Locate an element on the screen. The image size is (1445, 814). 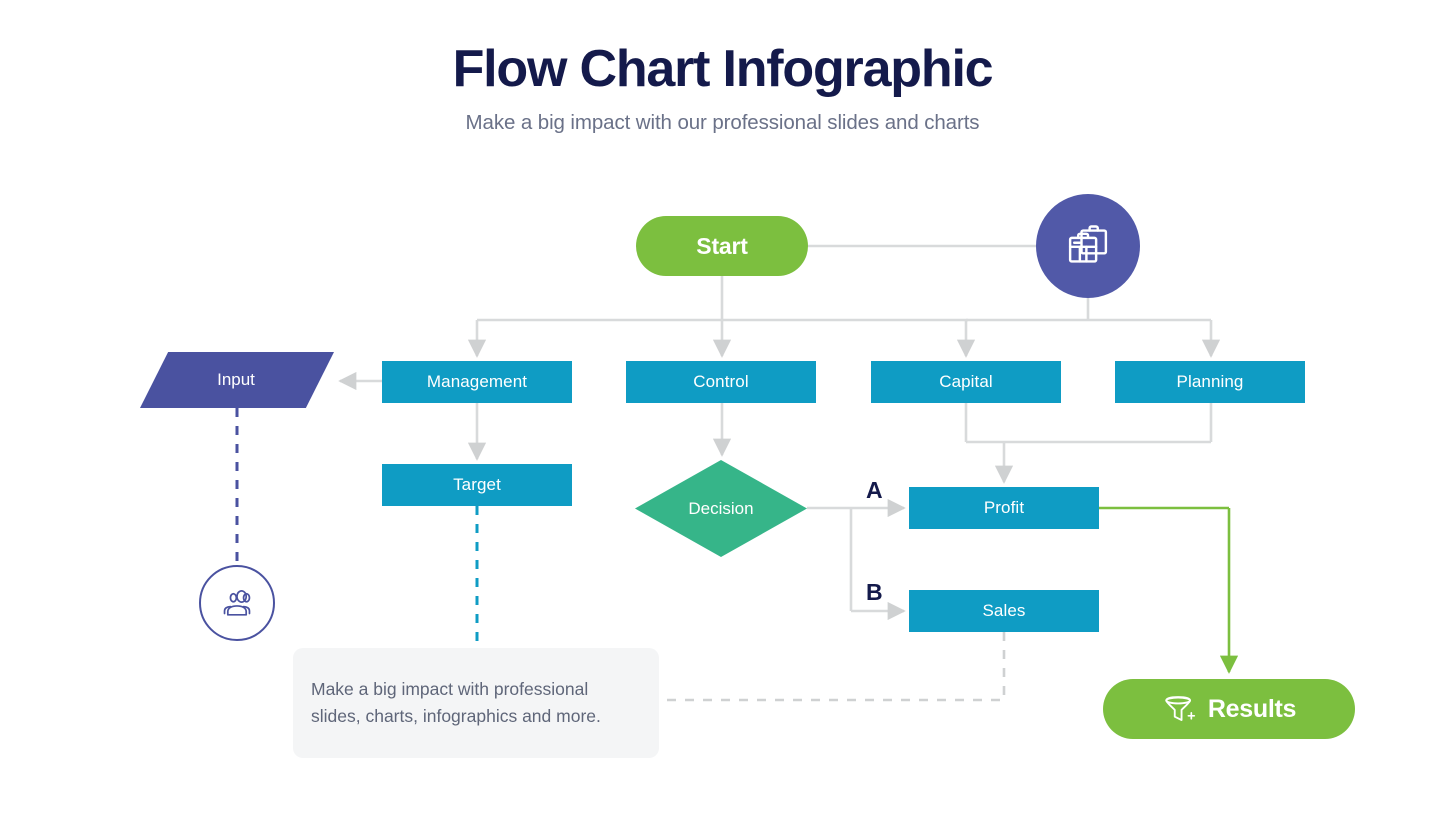
node-control: Control is located at coordinates (721, 382).